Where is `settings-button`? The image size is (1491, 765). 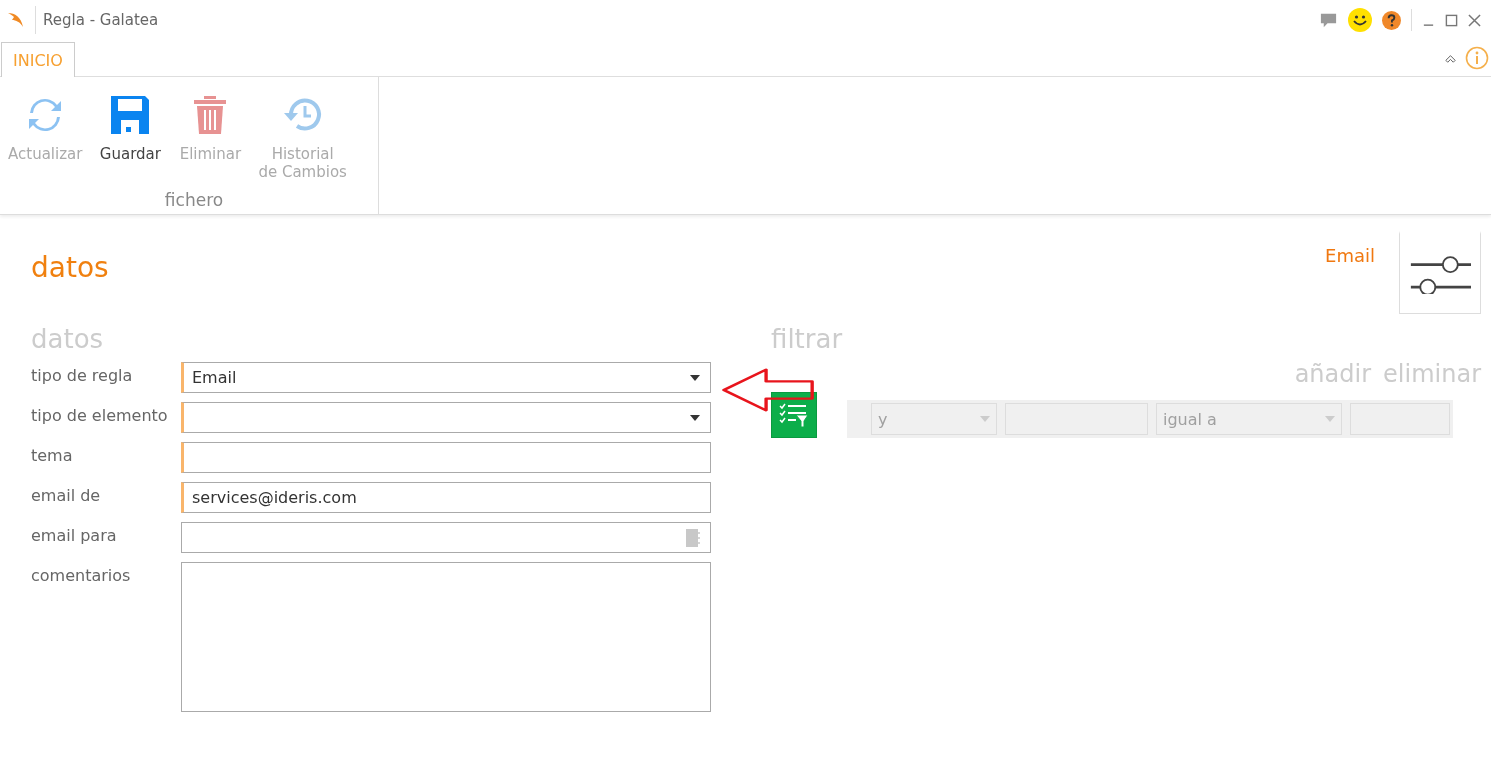 settings-button is located at coordinates (1440, 272).